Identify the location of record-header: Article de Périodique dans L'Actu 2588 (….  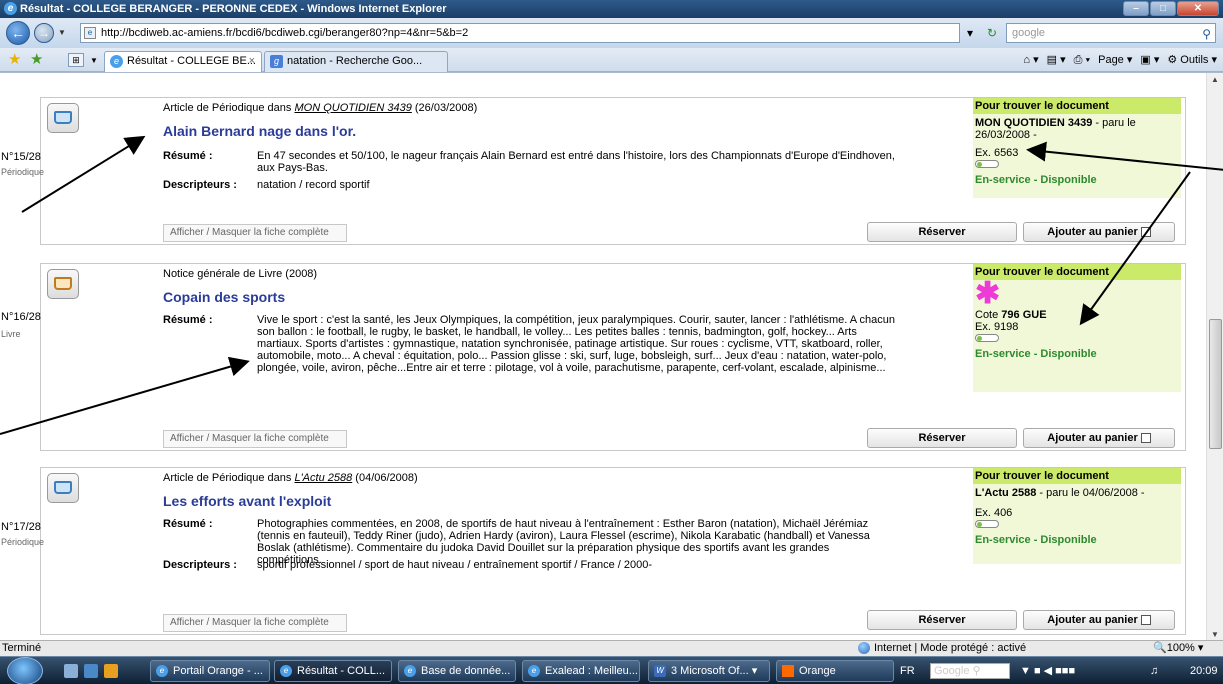
(290, 478).